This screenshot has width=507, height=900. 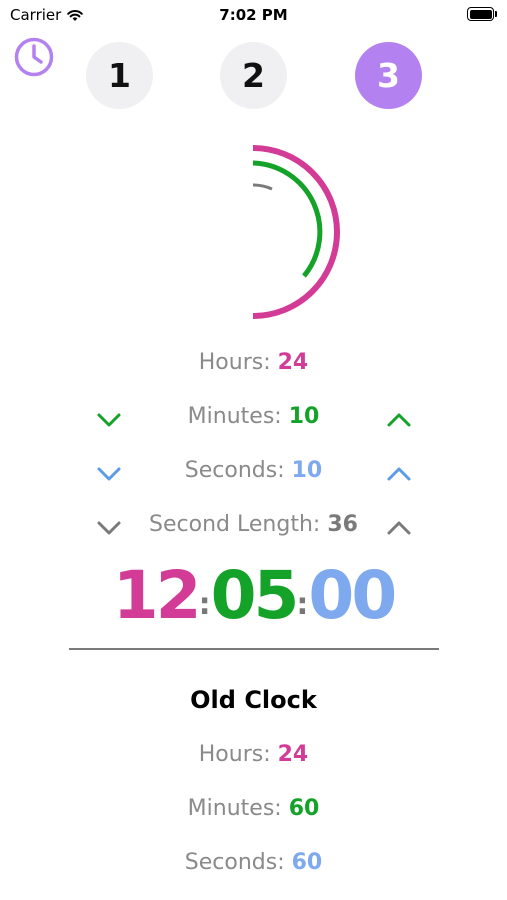 What do you see at coordinates (304, 416) in the screenshot?
I see `minutes-value: 10` at bounding box center [304, 416].